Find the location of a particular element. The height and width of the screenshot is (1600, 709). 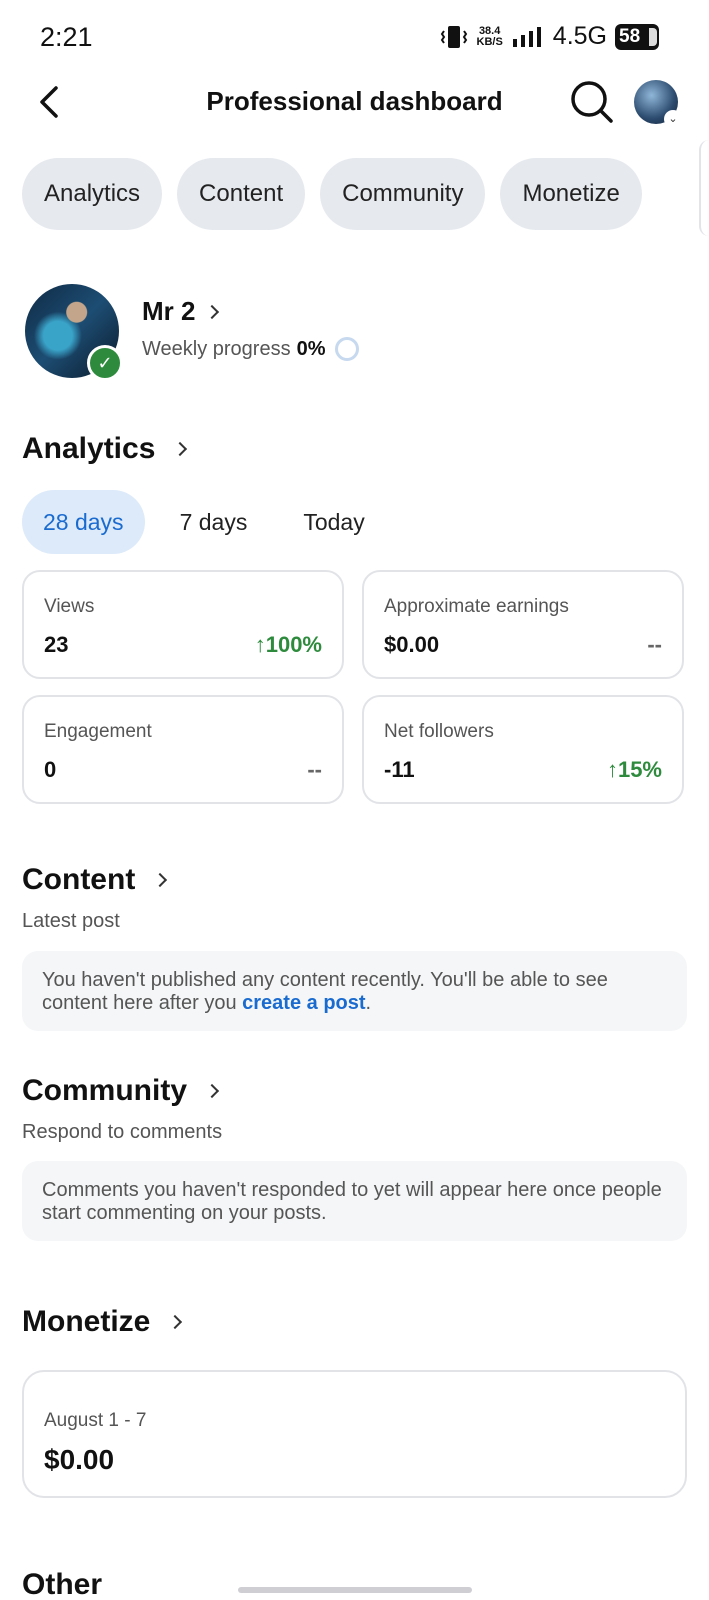

edge-handle is located at coordinates (704, 188).